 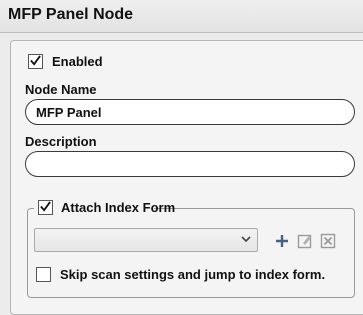 I want to click on edit-form-icon, so click(x=305, y=241).